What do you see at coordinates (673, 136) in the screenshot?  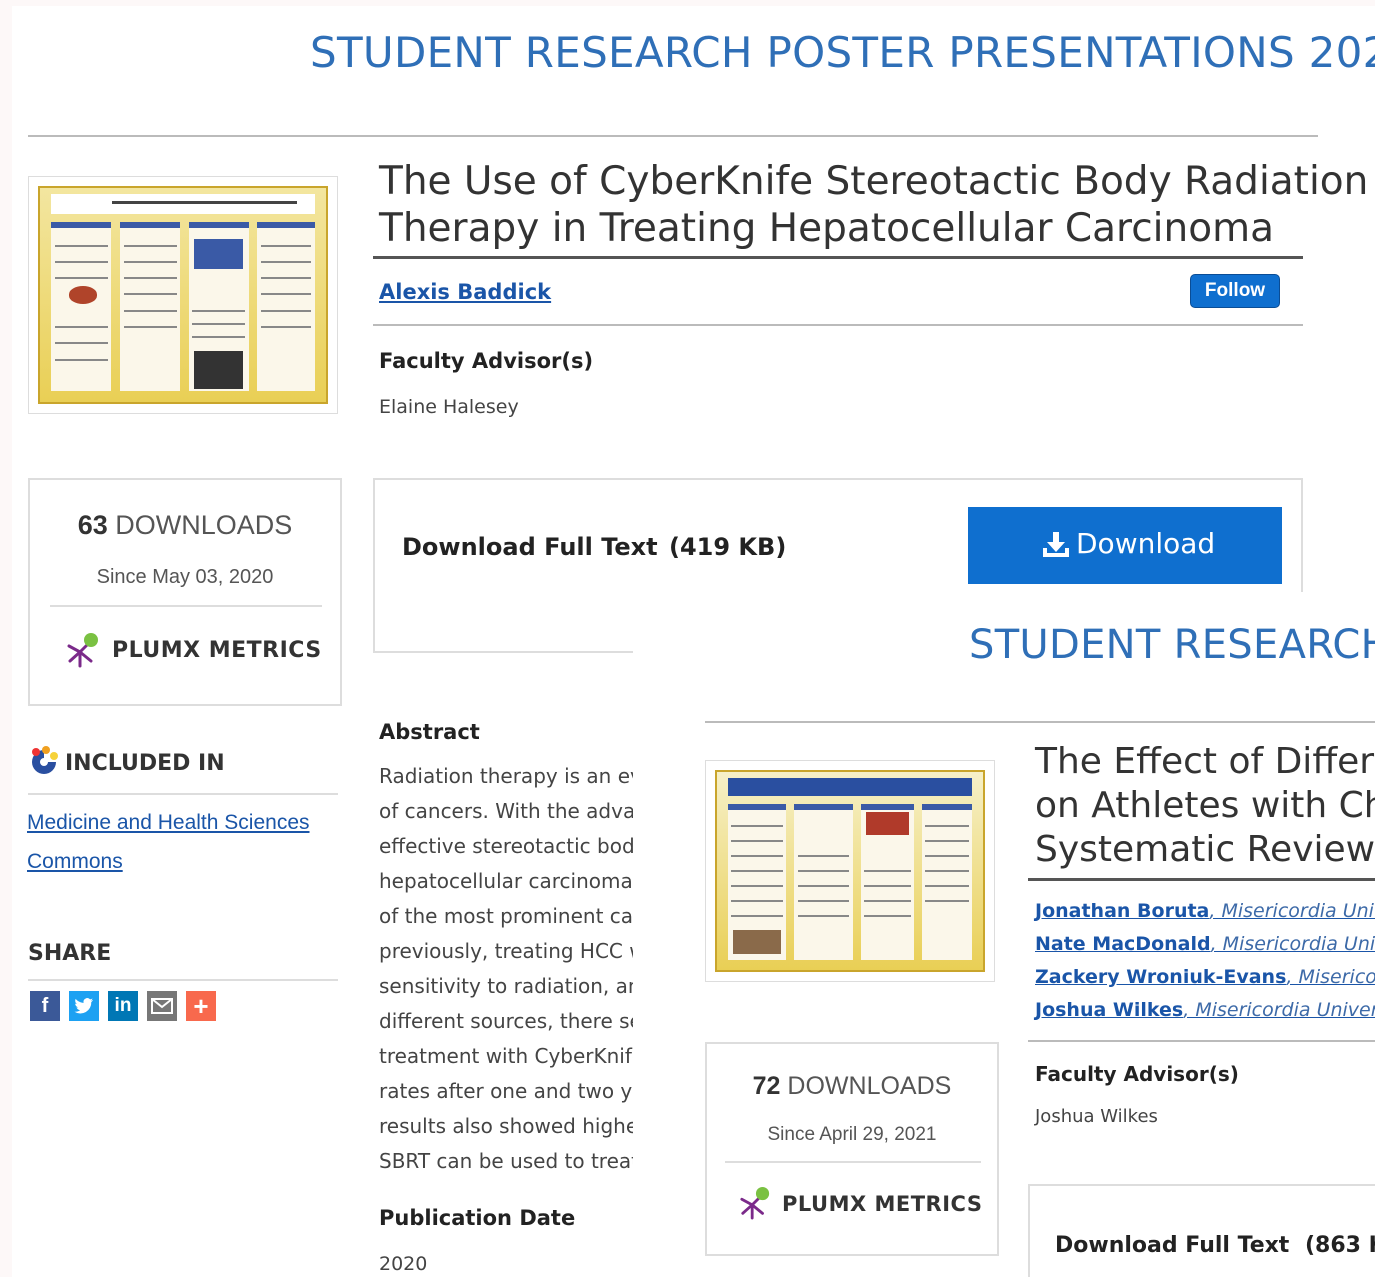 I see `header-divider` at bounding box center [673, 136].